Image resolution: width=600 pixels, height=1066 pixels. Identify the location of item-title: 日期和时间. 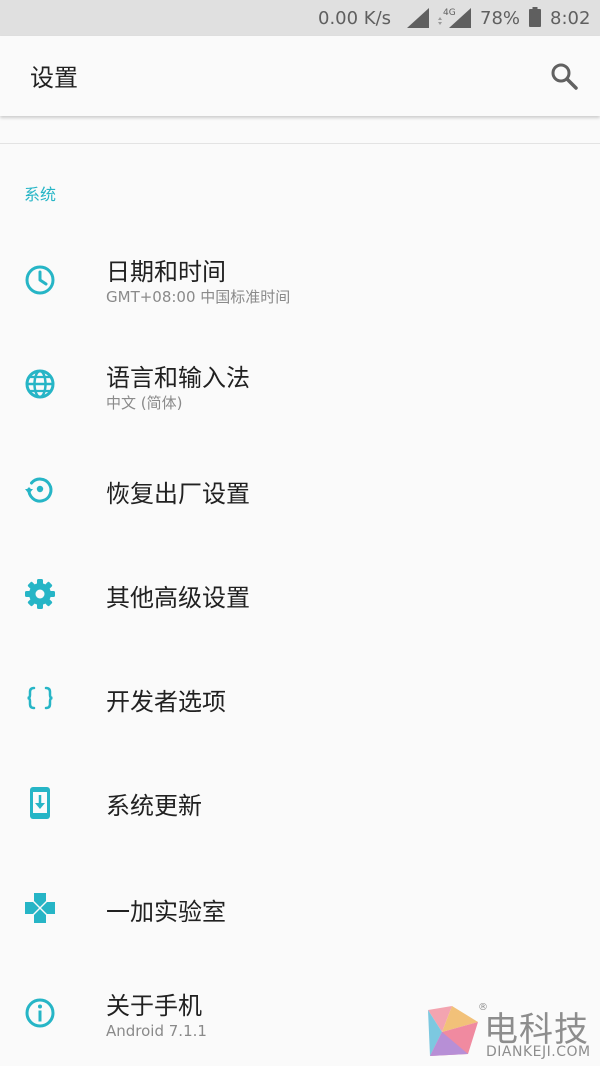
(166, 272).